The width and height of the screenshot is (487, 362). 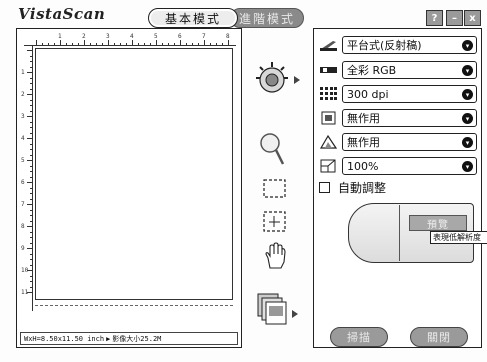 I want to click on ruler-top: 1 2 3 4 5 6 7 8, so click(x=130, y=39).